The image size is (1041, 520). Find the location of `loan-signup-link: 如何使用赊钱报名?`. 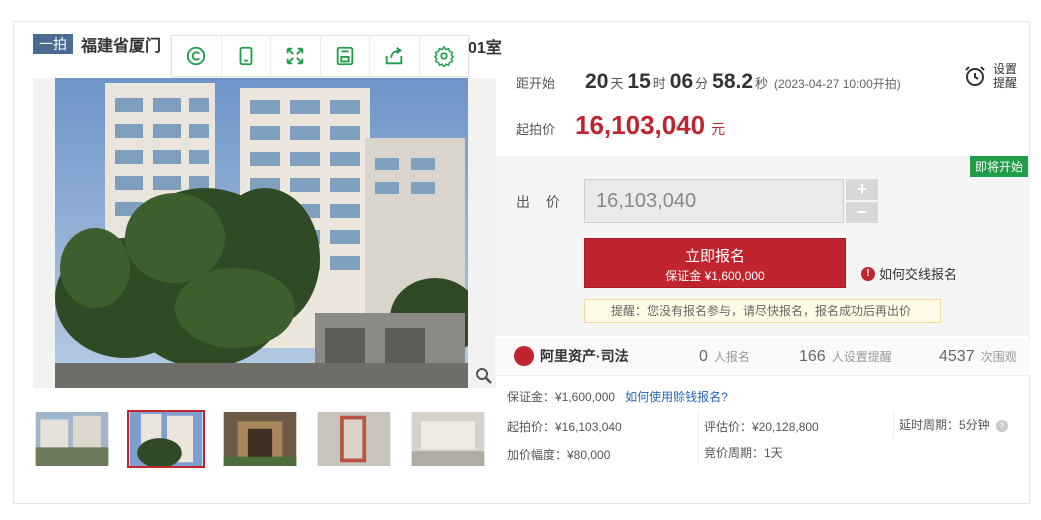

loan-signup-link: 如何使用赊钱报名? is located at coordinates (676, 396).